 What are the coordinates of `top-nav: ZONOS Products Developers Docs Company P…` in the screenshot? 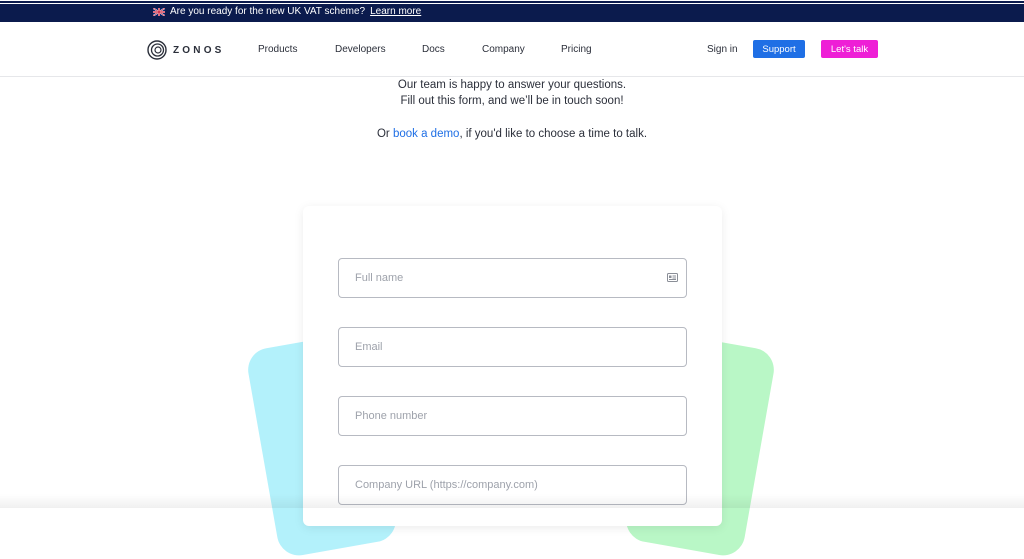 It's located at (512, 49).